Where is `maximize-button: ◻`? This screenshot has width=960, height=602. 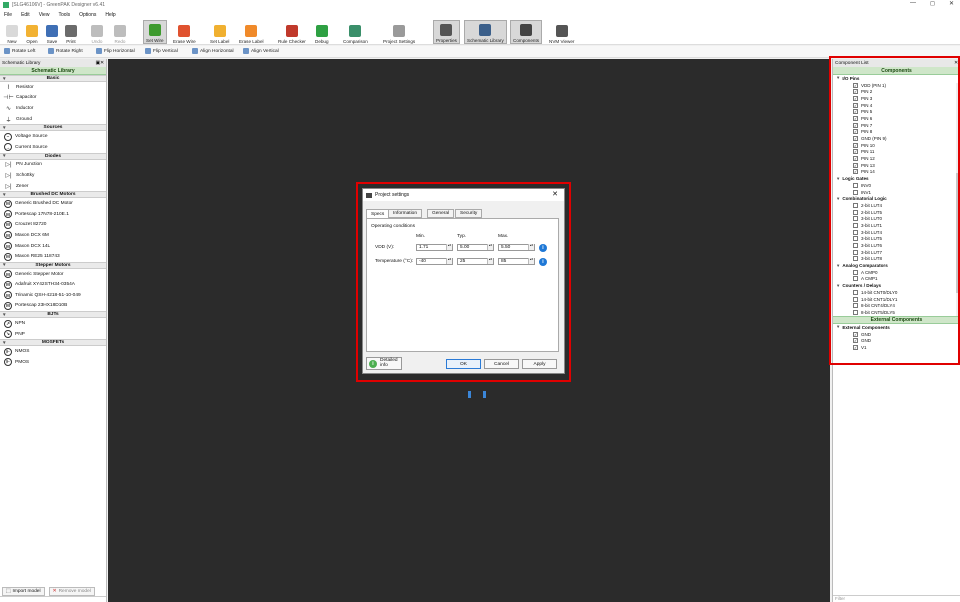
maximize-button: ◻ is located at coordinates (932, 3).